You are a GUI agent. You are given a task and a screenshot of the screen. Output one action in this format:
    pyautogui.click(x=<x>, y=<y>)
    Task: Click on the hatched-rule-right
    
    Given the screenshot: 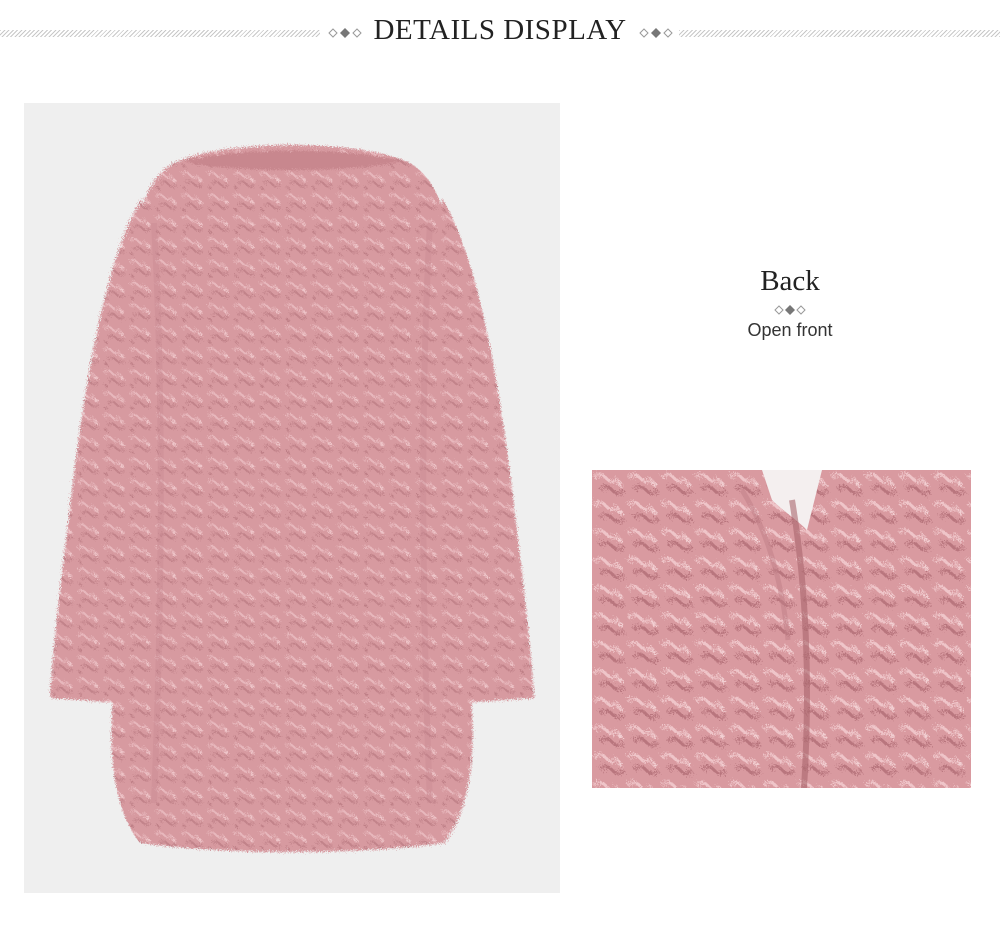 What is the action you would take?
    pyautogui.click(x=839, y=33)
    